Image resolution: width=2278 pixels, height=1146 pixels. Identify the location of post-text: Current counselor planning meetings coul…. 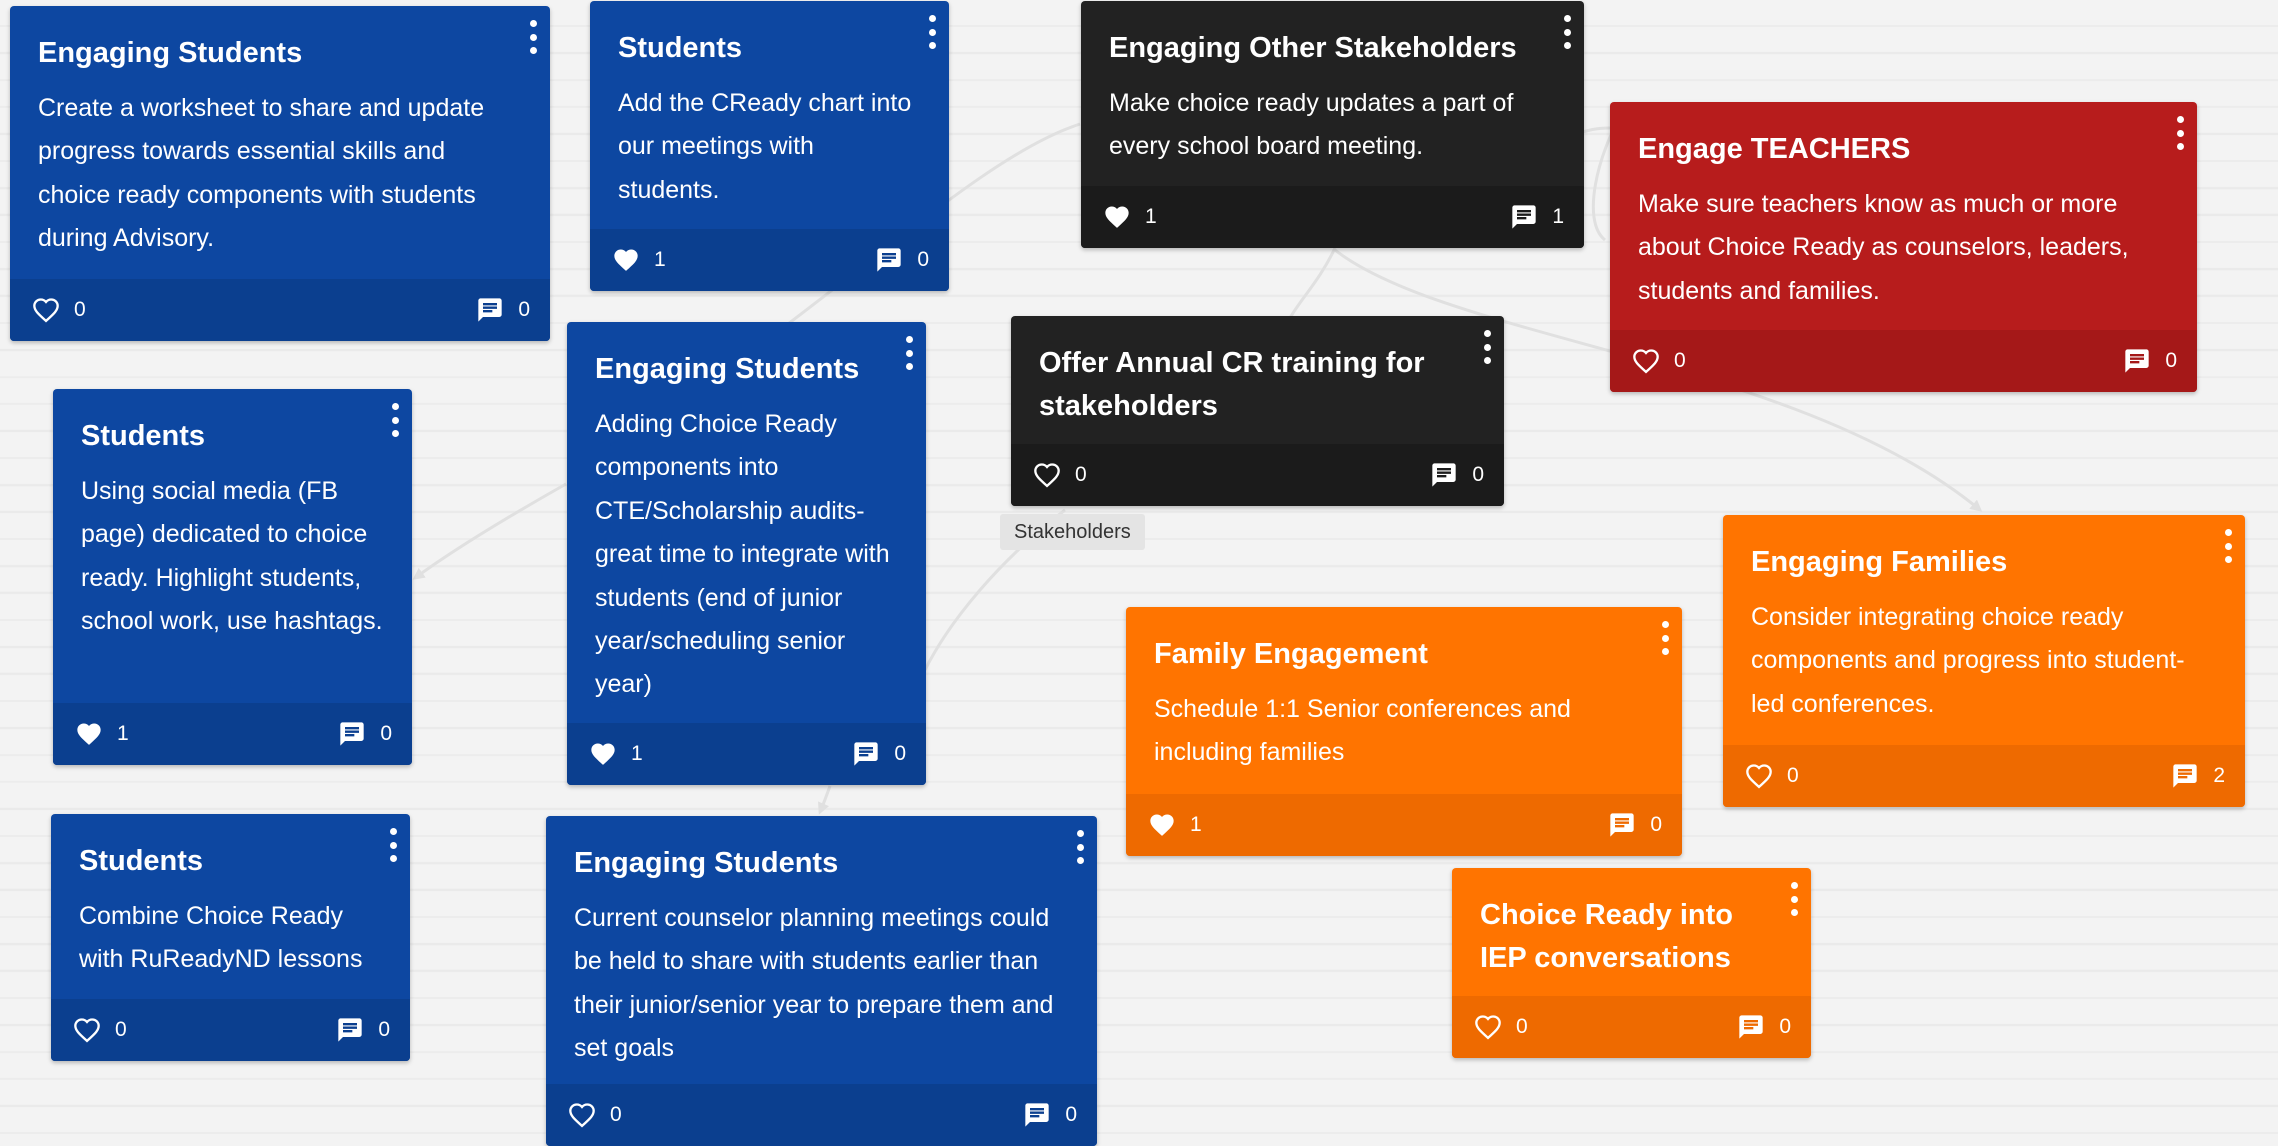
(814, 983).